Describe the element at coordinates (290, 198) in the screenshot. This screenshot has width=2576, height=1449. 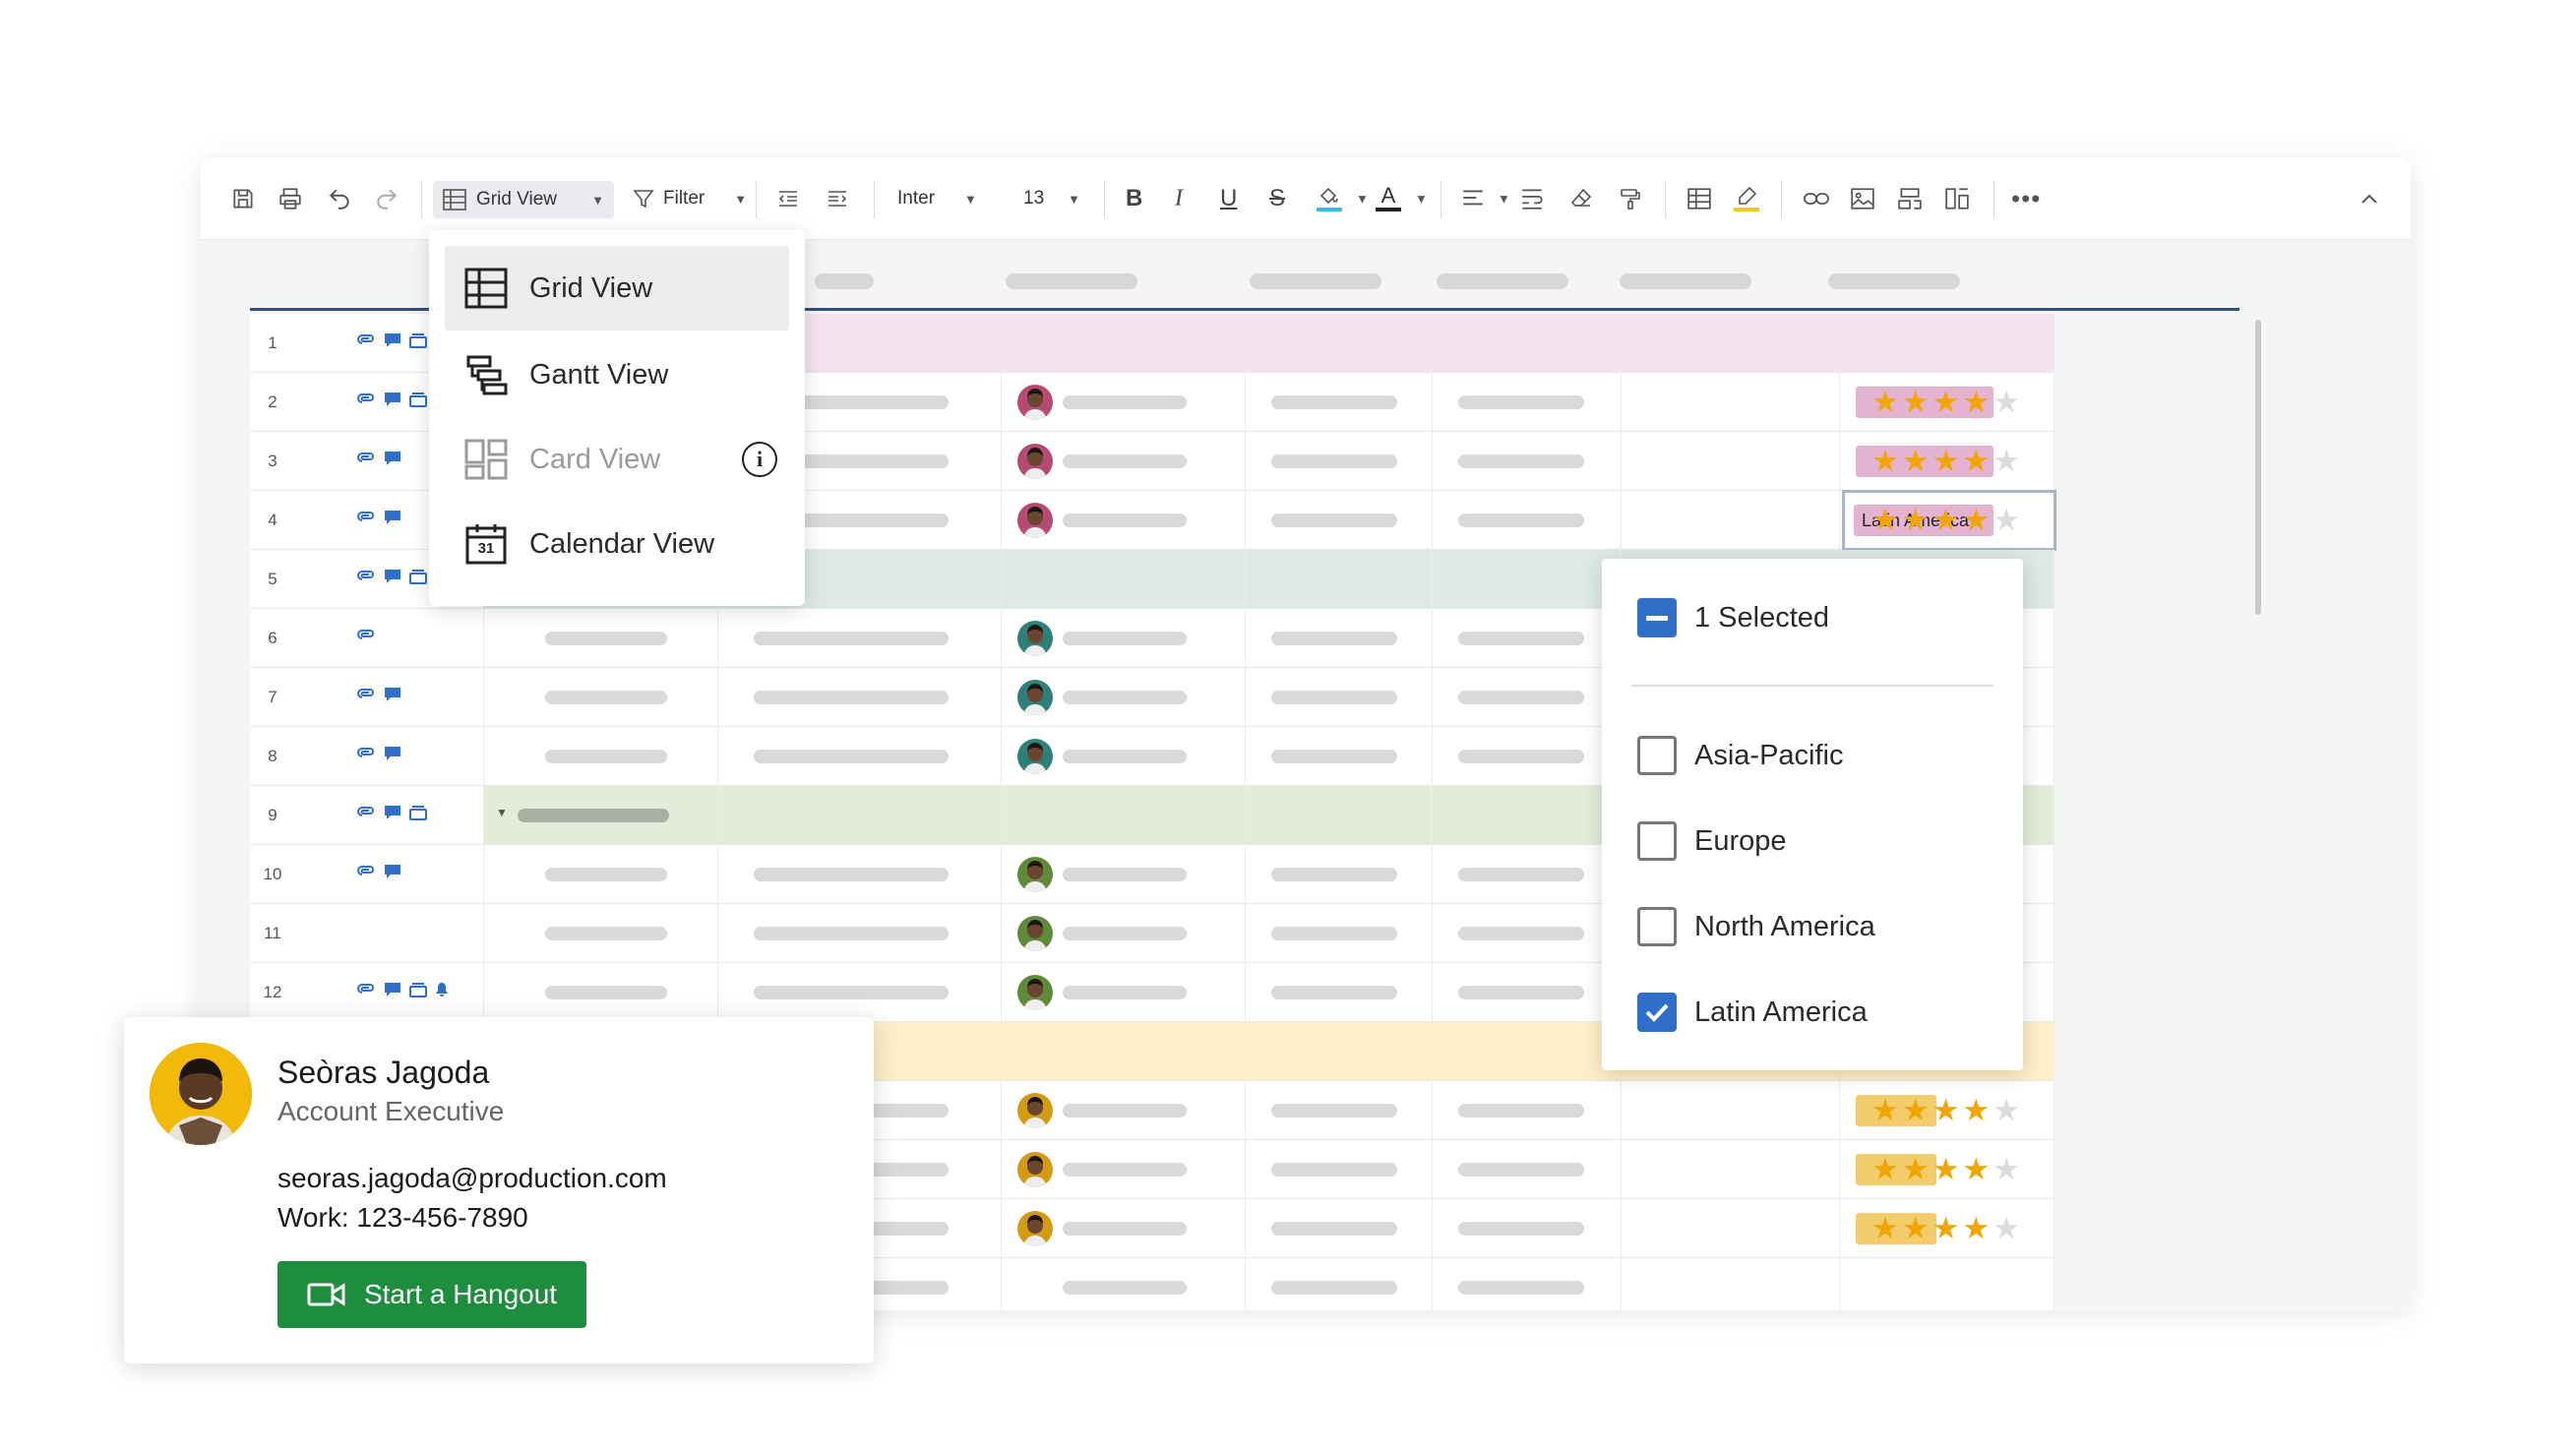
I see `print-icon` at that location.